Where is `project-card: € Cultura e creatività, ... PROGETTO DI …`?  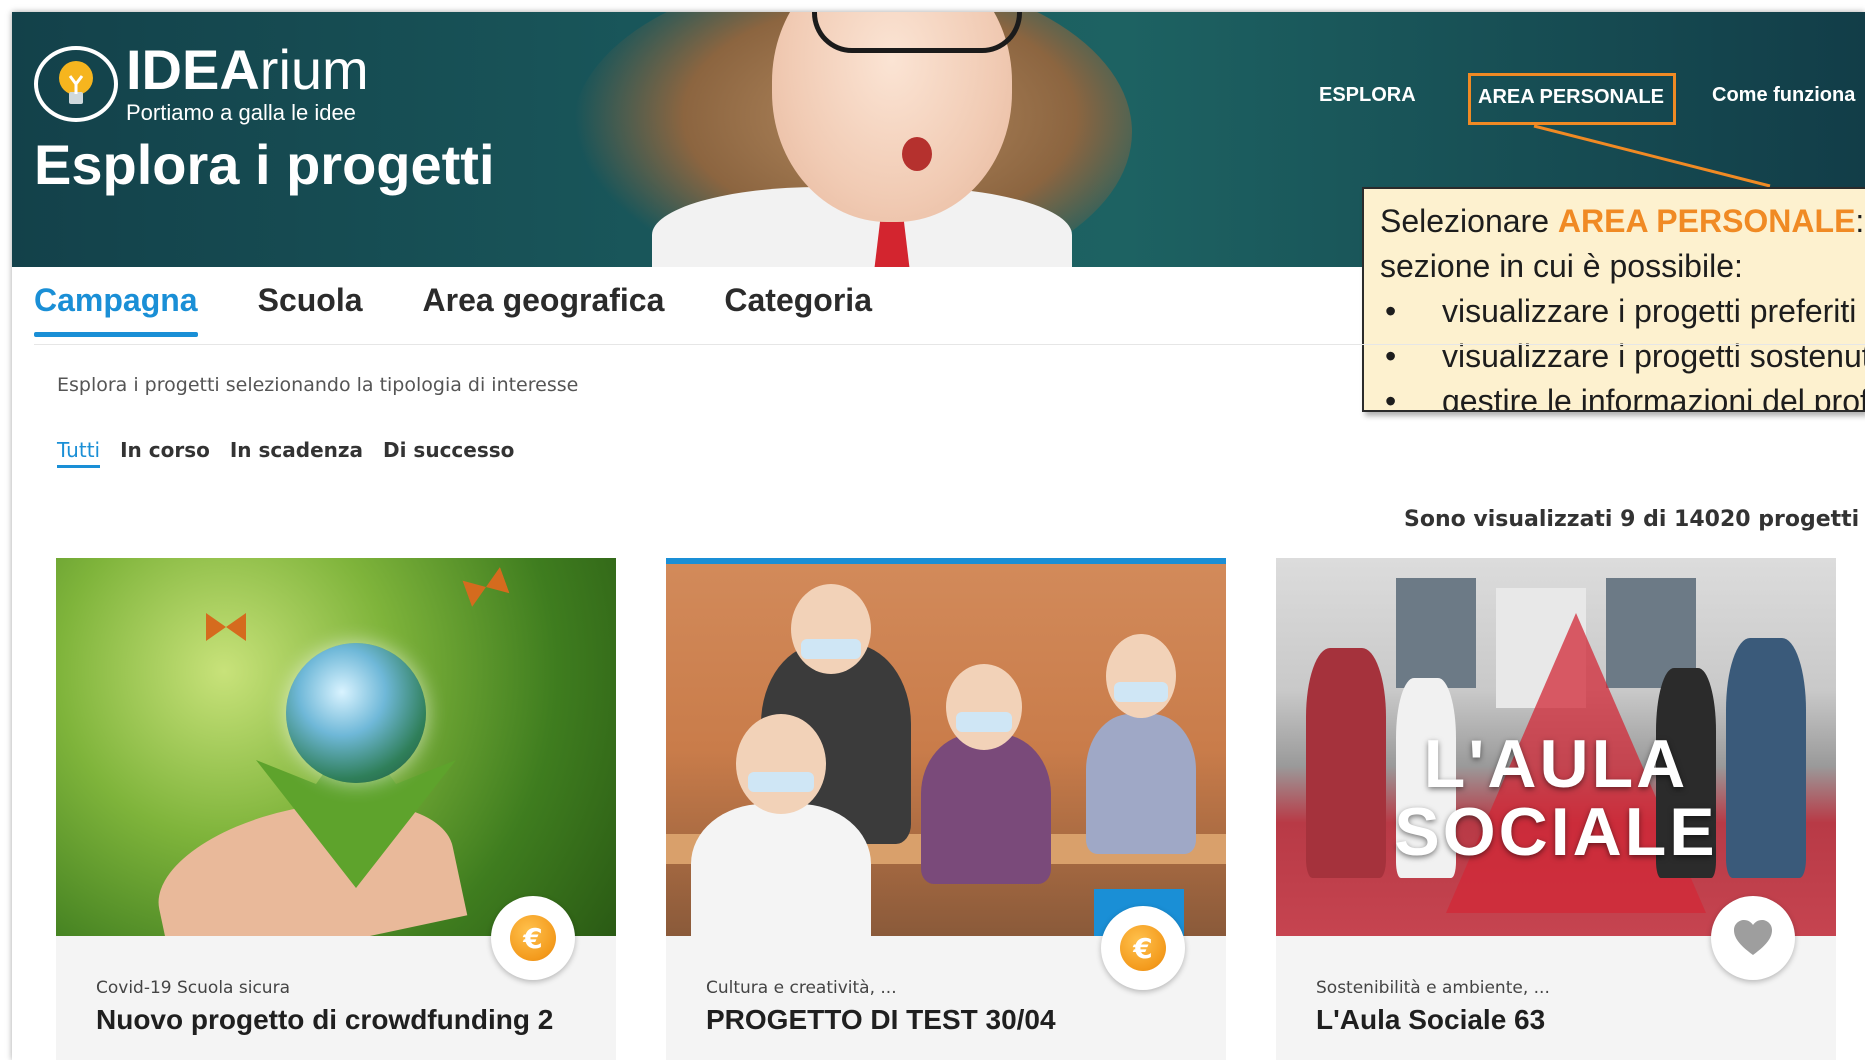 project-card: € Cultura e creatività, ... PROGETTO DI … is located at coordinates (946, 809).